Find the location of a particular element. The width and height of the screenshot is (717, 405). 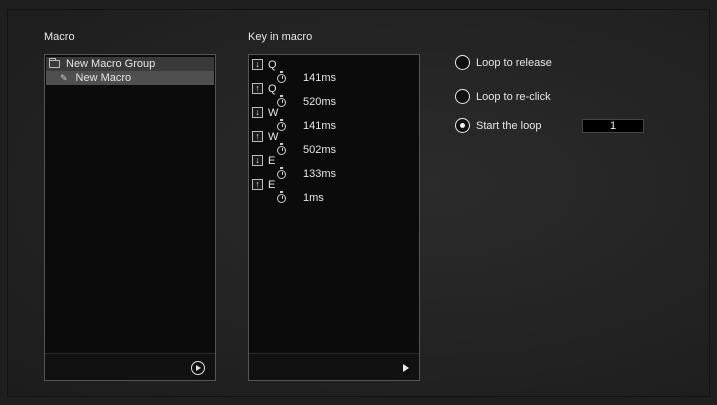

delay-row: 1ms is located at coordinates (300, 197).